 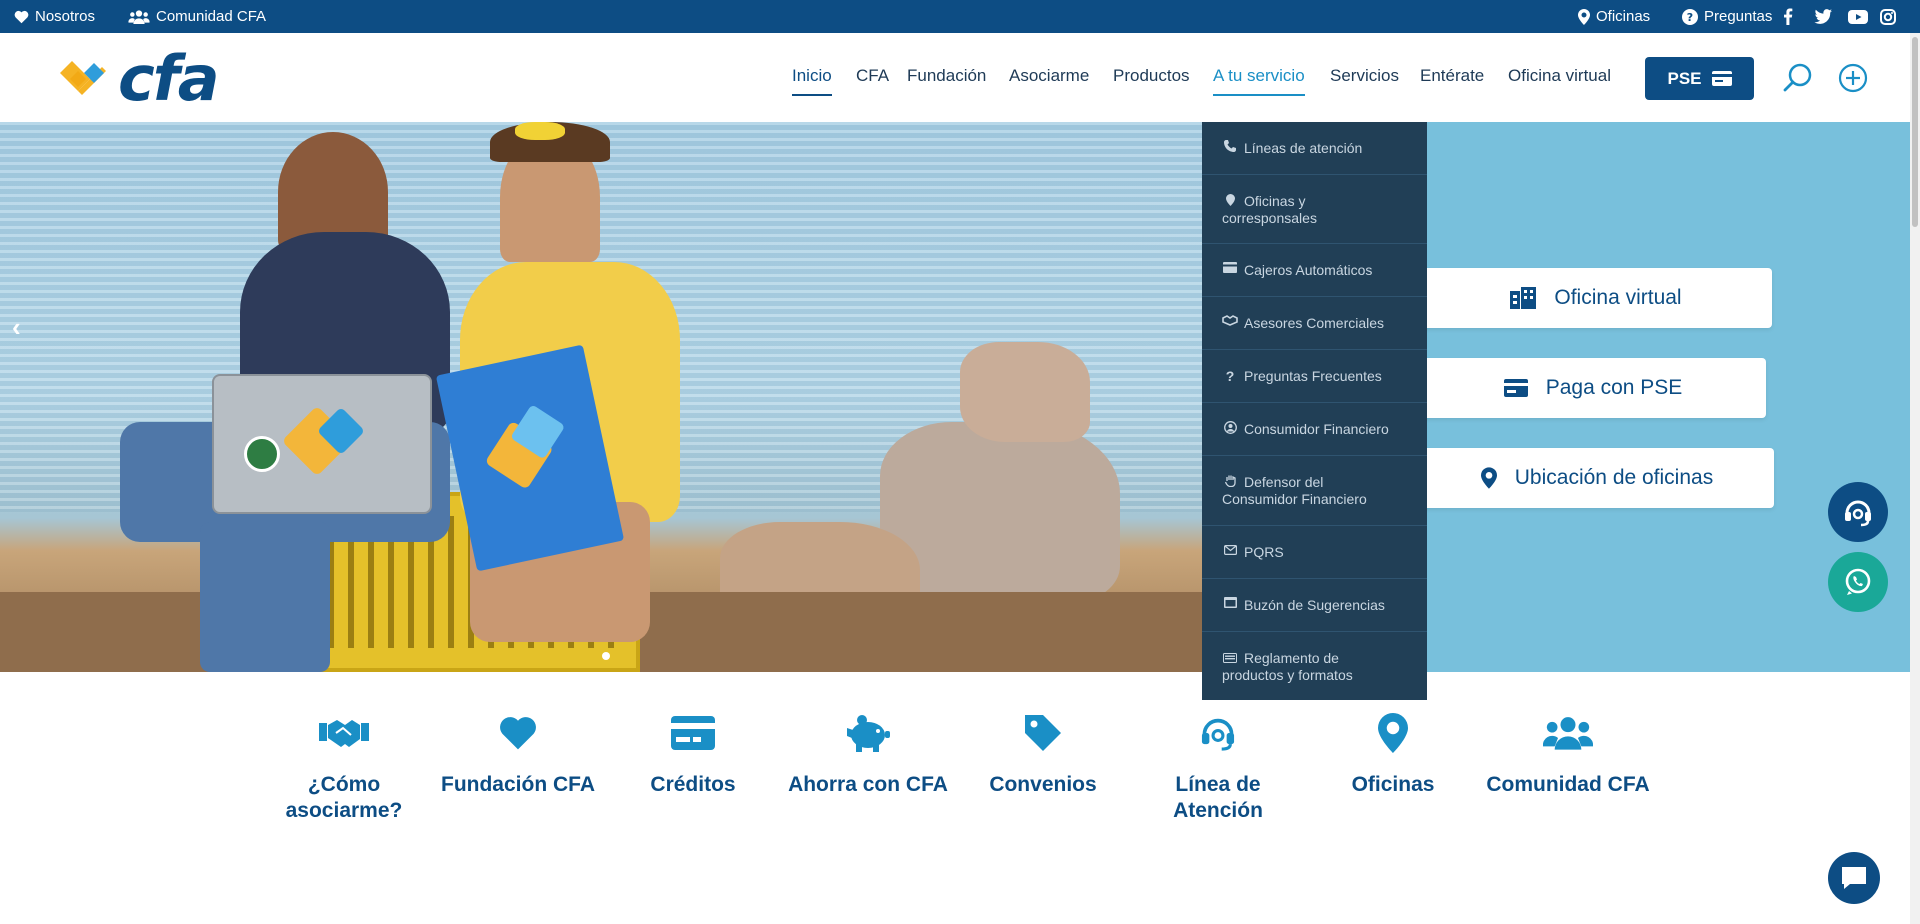 I want to click on feature-convenios: Convenios, so click(x=1043, y=753).